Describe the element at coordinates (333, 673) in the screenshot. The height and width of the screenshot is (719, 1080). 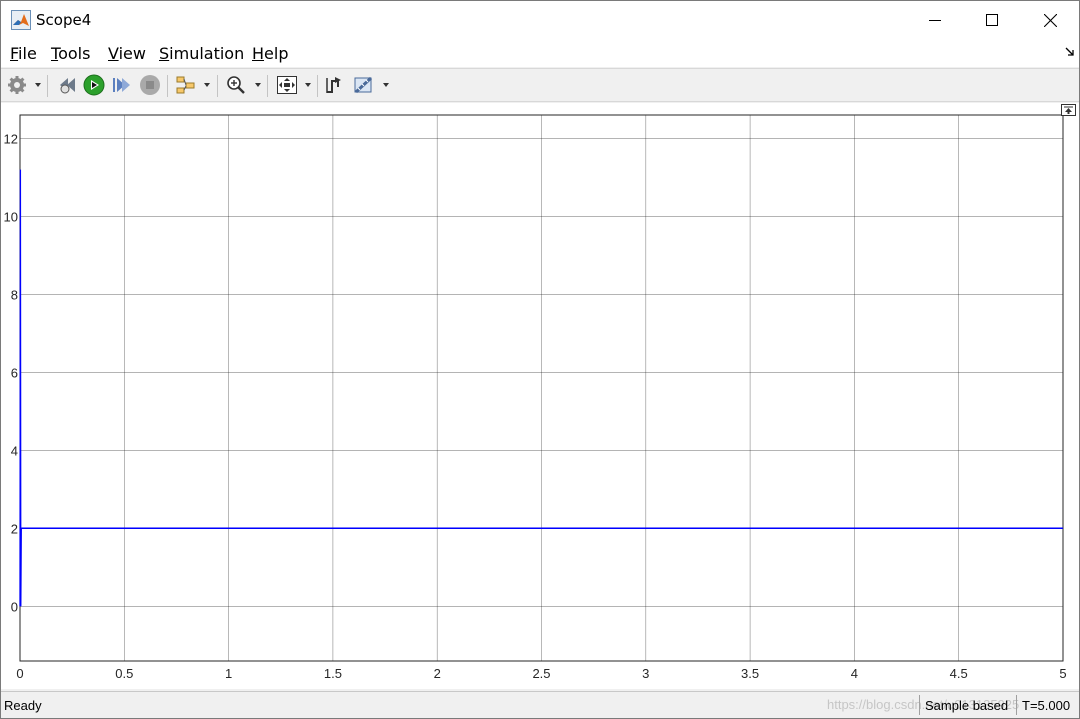
I see `x-tick-label: 1.5` at that location.